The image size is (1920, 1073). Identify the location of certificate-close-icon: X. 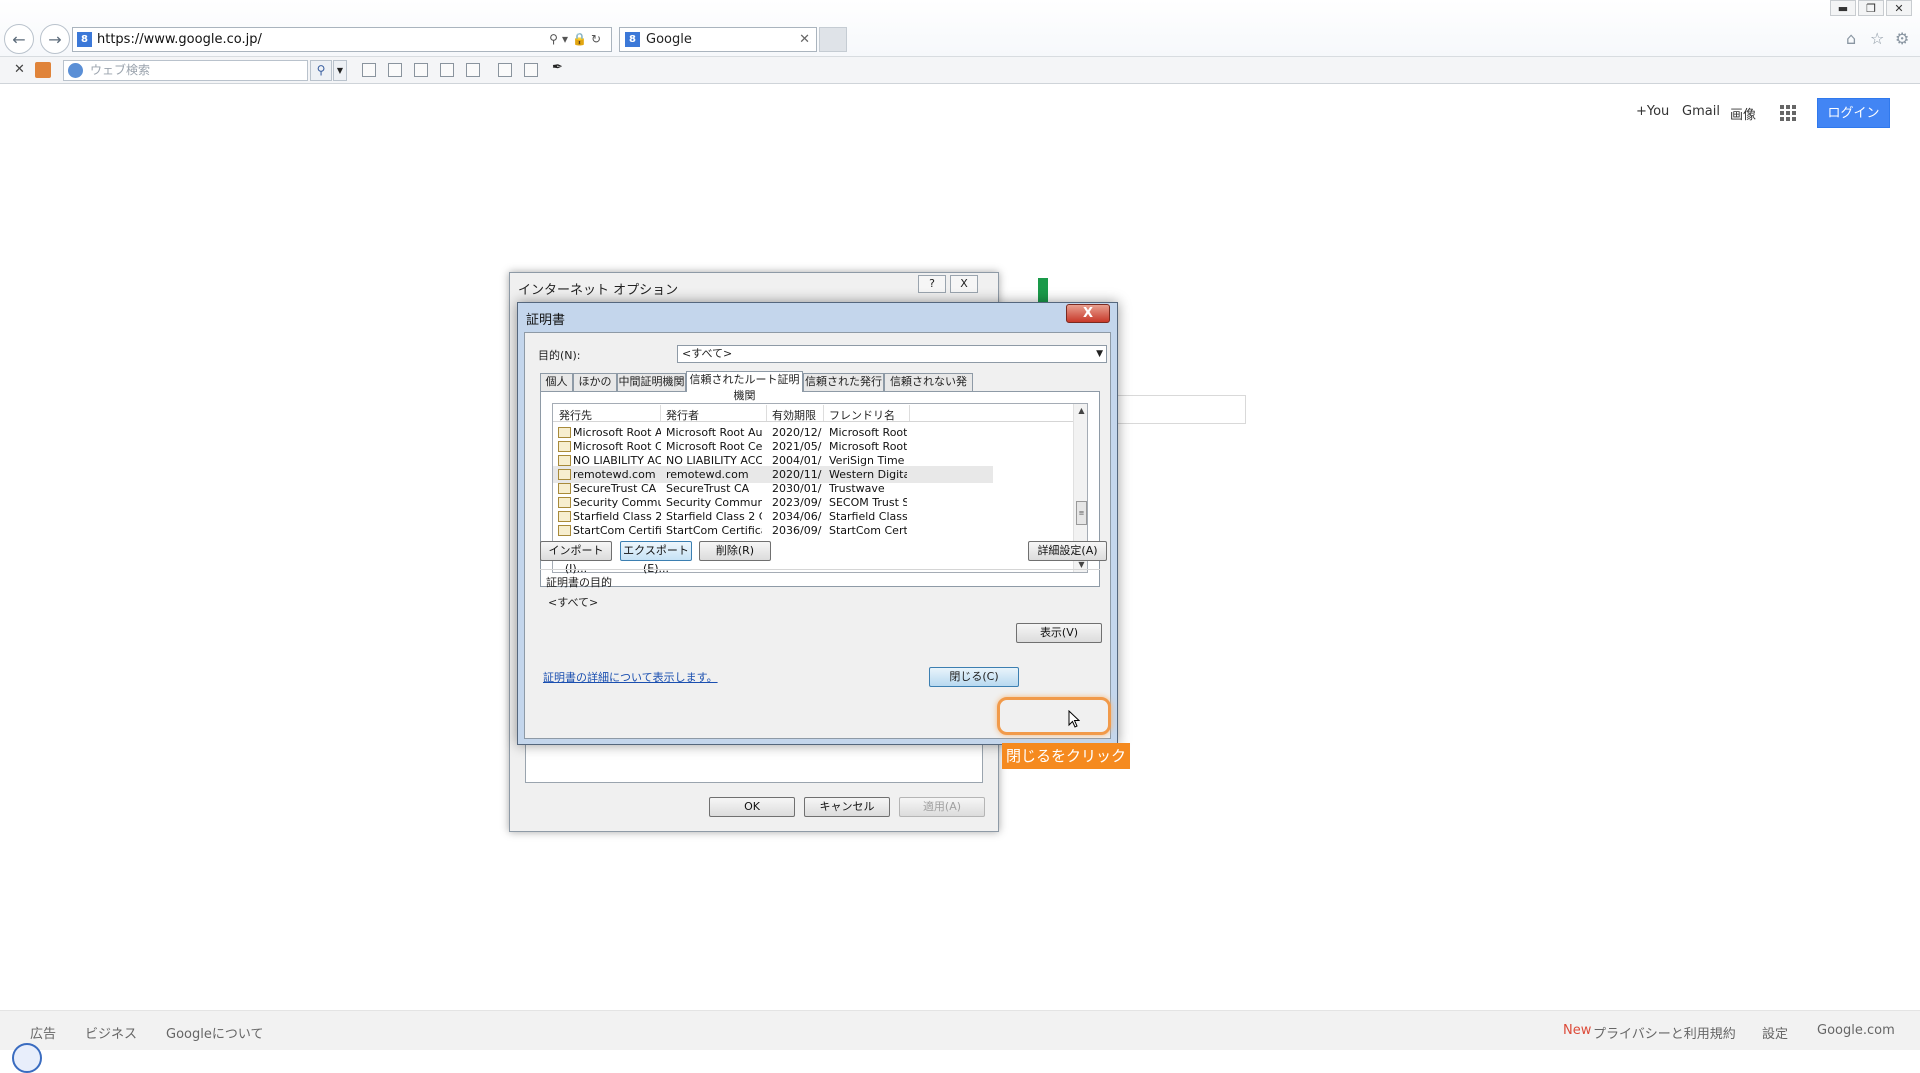
(1088, 313).